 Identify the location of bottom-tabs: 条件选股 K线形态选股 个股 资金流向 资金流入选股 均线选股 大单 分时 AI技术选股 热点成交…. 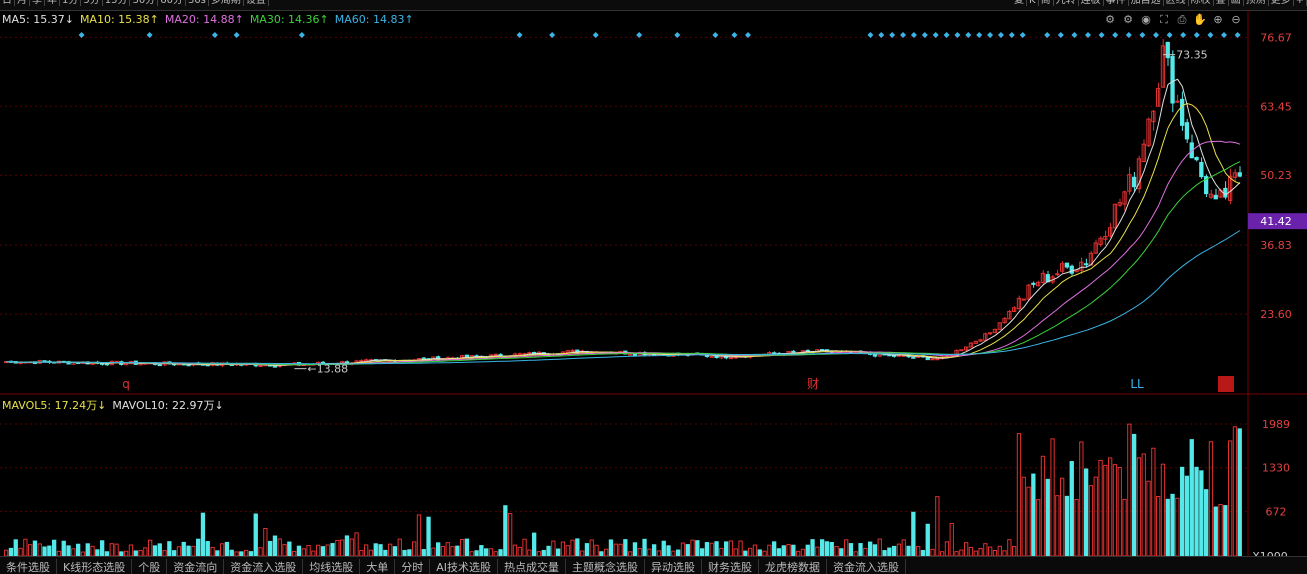
(653, 565).